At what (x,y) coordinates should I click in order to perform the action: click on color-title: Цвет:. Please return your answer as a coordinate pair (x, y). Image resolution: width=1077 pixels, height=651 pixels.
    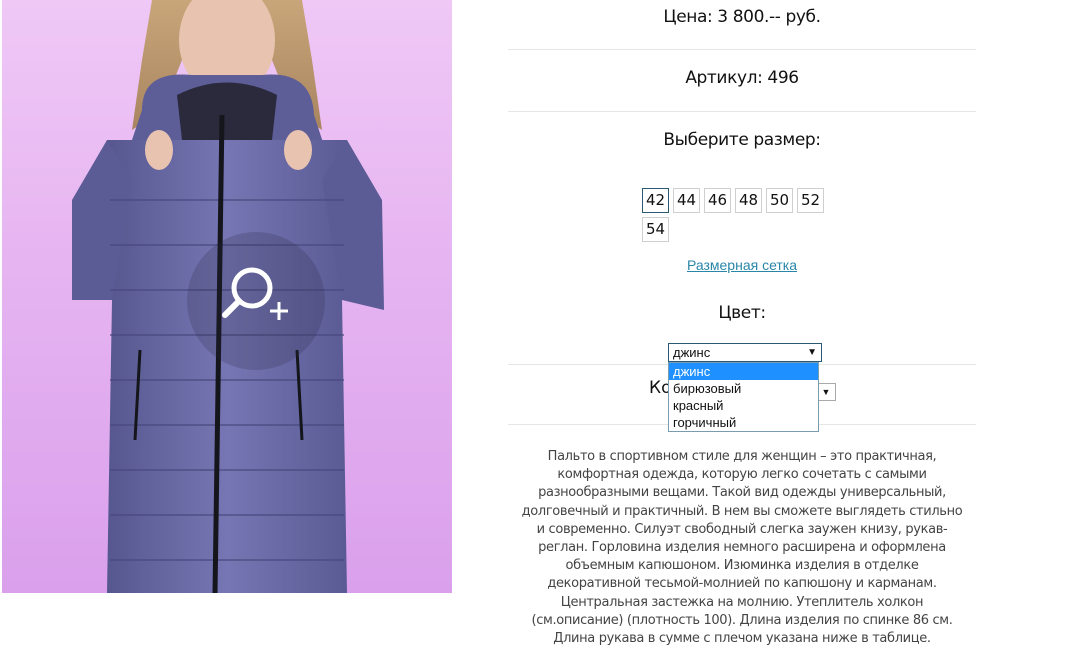
    Looking at the image, I should click on (742, 313).